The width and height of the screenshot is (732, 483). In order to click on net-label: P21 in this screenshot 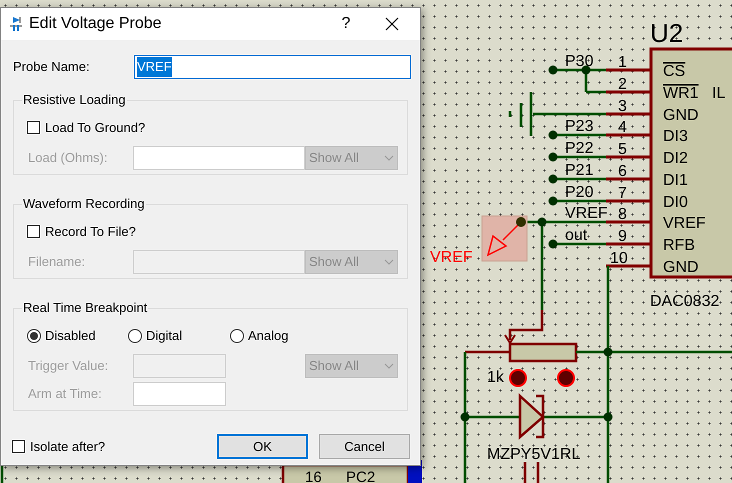, I will do `click(579, 170)`.